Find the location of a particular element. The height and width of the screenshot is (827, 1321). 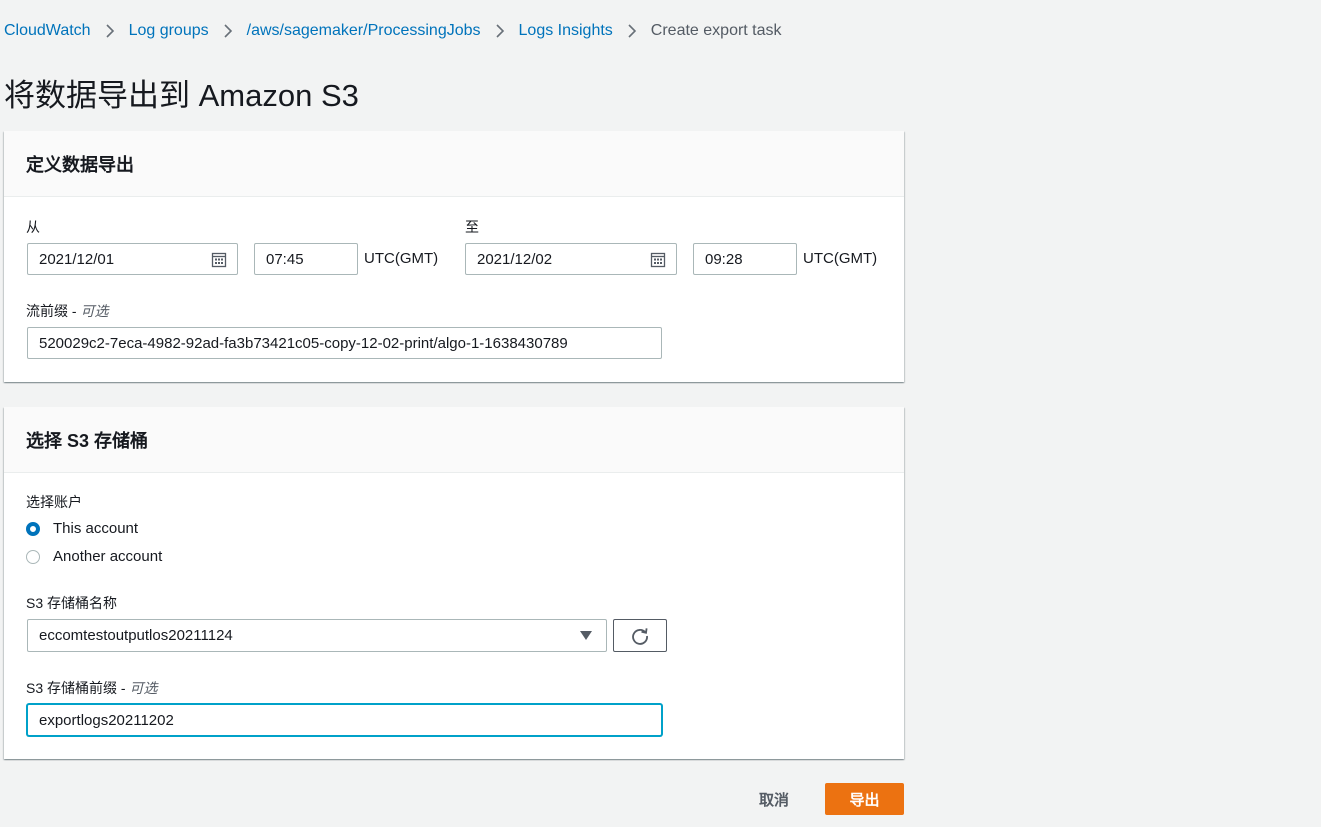

from-label: 从 is located at coordinates (33, 227).